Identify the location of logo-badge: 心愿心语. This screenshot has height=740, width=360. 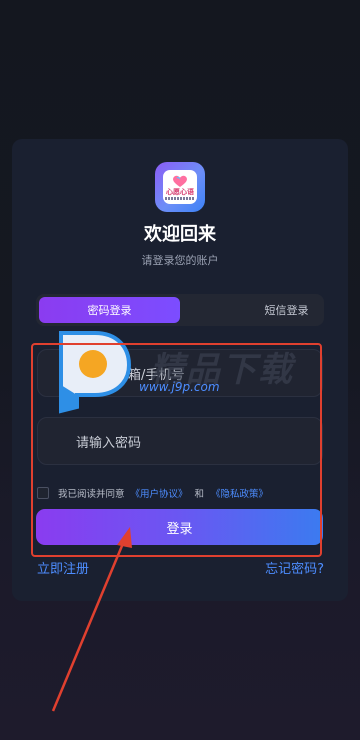
(180, 187).